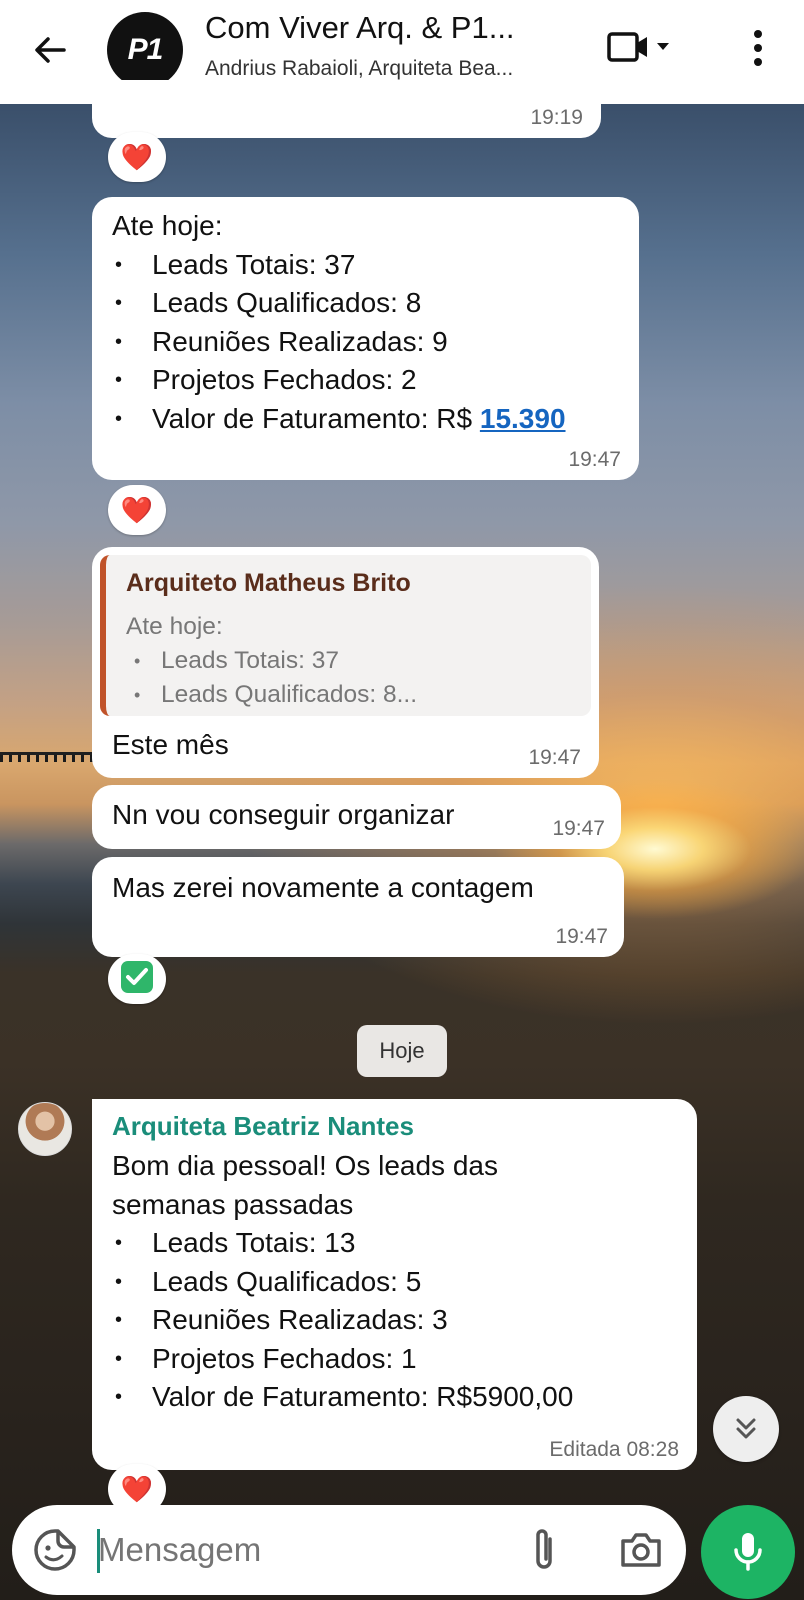  I want to click on list-item-text: Valor de Faturamento: R$, so click(316, 418).